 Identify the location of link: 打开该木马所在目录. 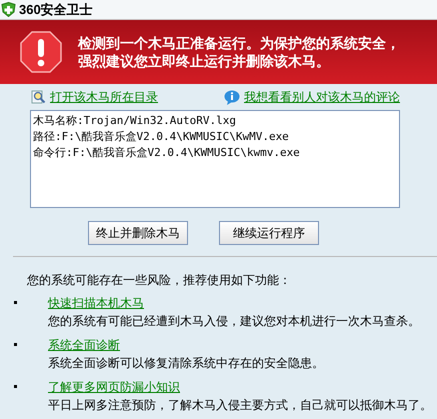
(94, 97).